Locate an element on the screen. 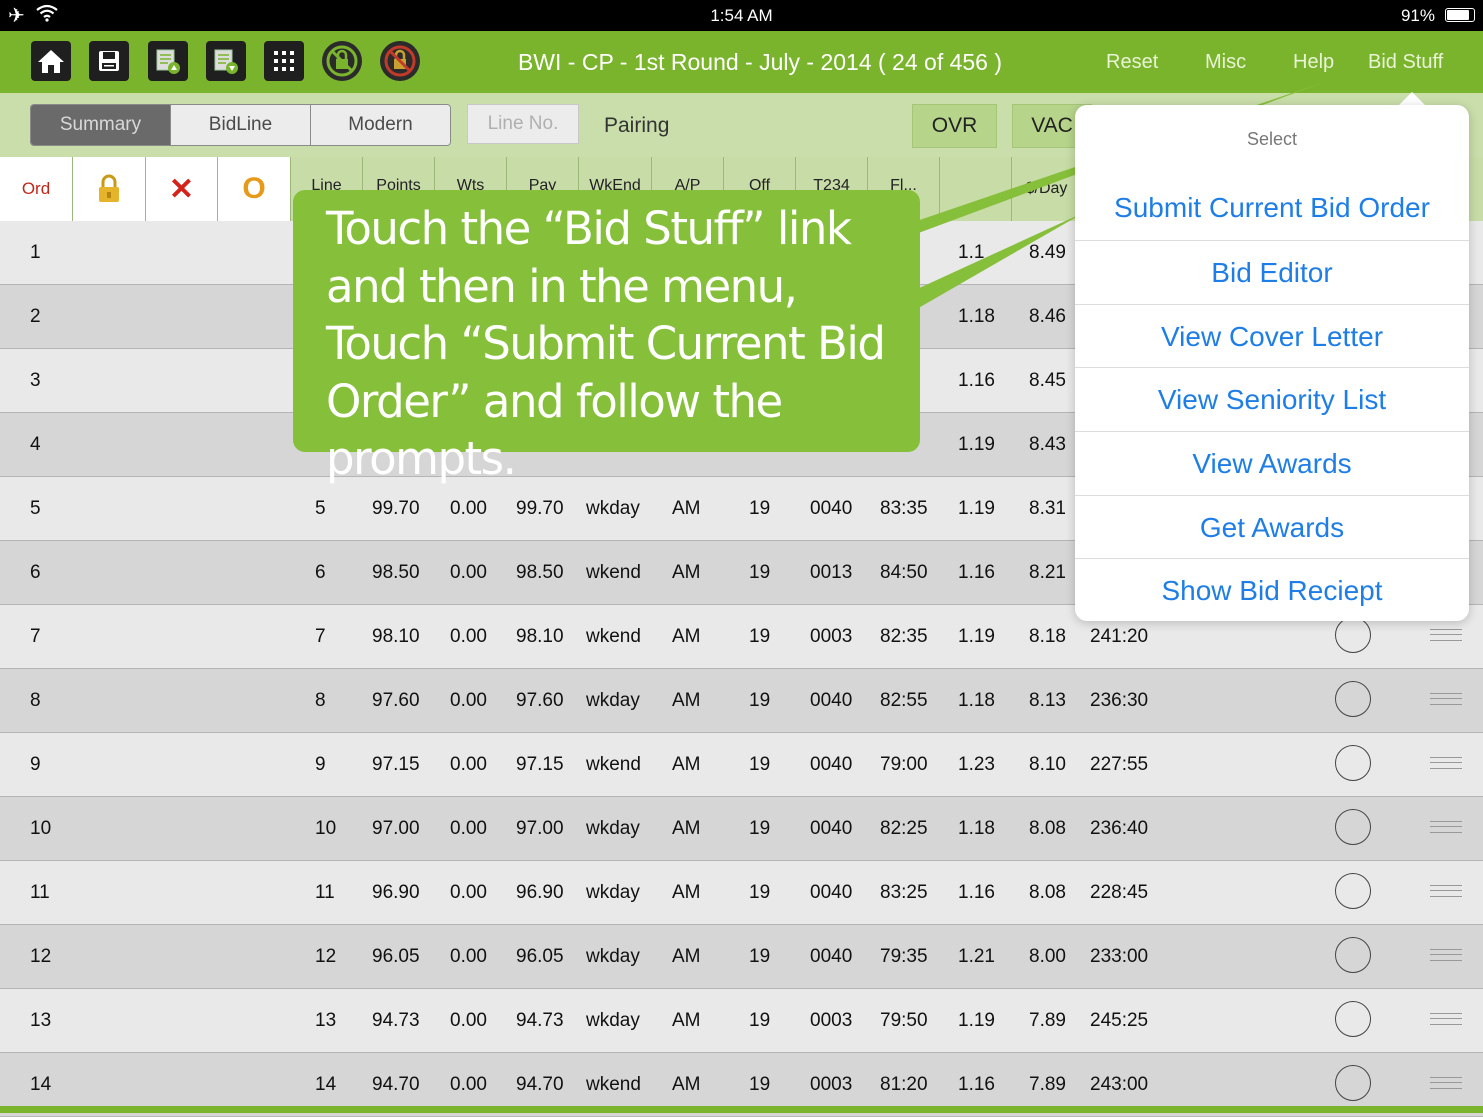 The height and width of the screenshot is (1117, 1483). view-cover-letter-item: View Cover Letter is located at coordinates (1272, 336).